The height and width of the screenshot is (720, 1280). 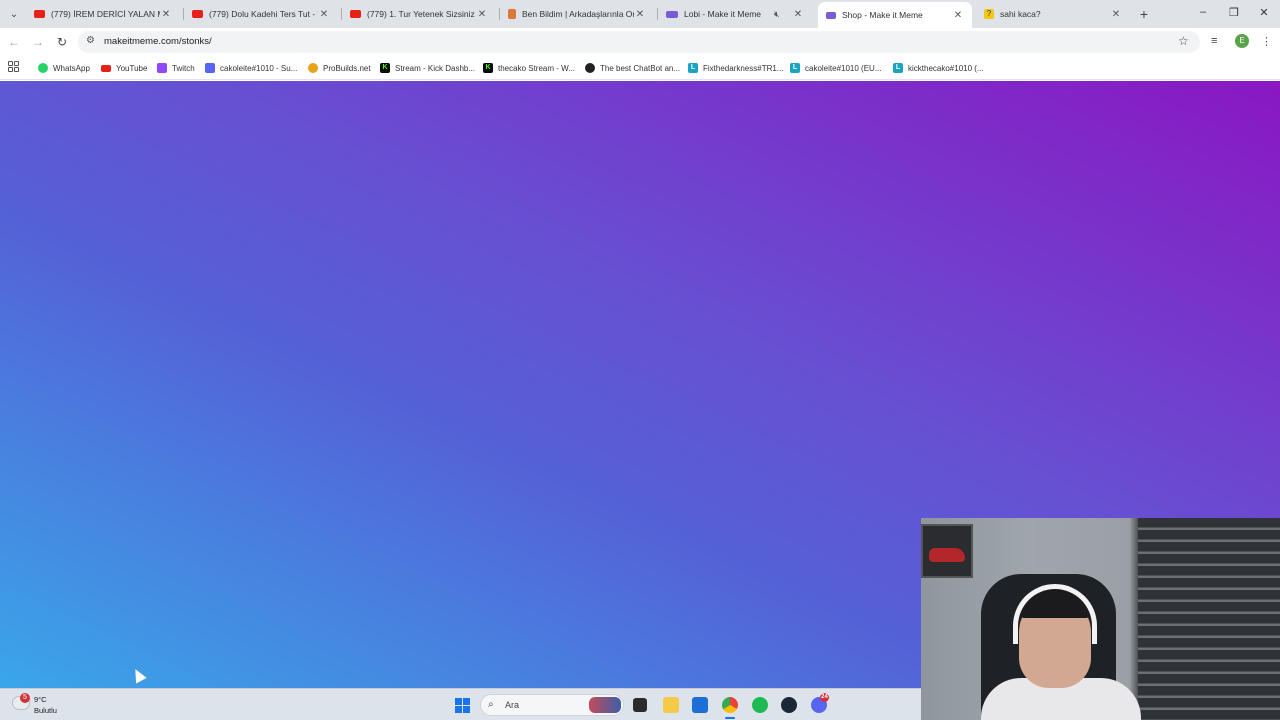 What do you see at coordinates (605, 705) in the screenshot?
I see `search-highlight-image` at bounding box center [605, 705].